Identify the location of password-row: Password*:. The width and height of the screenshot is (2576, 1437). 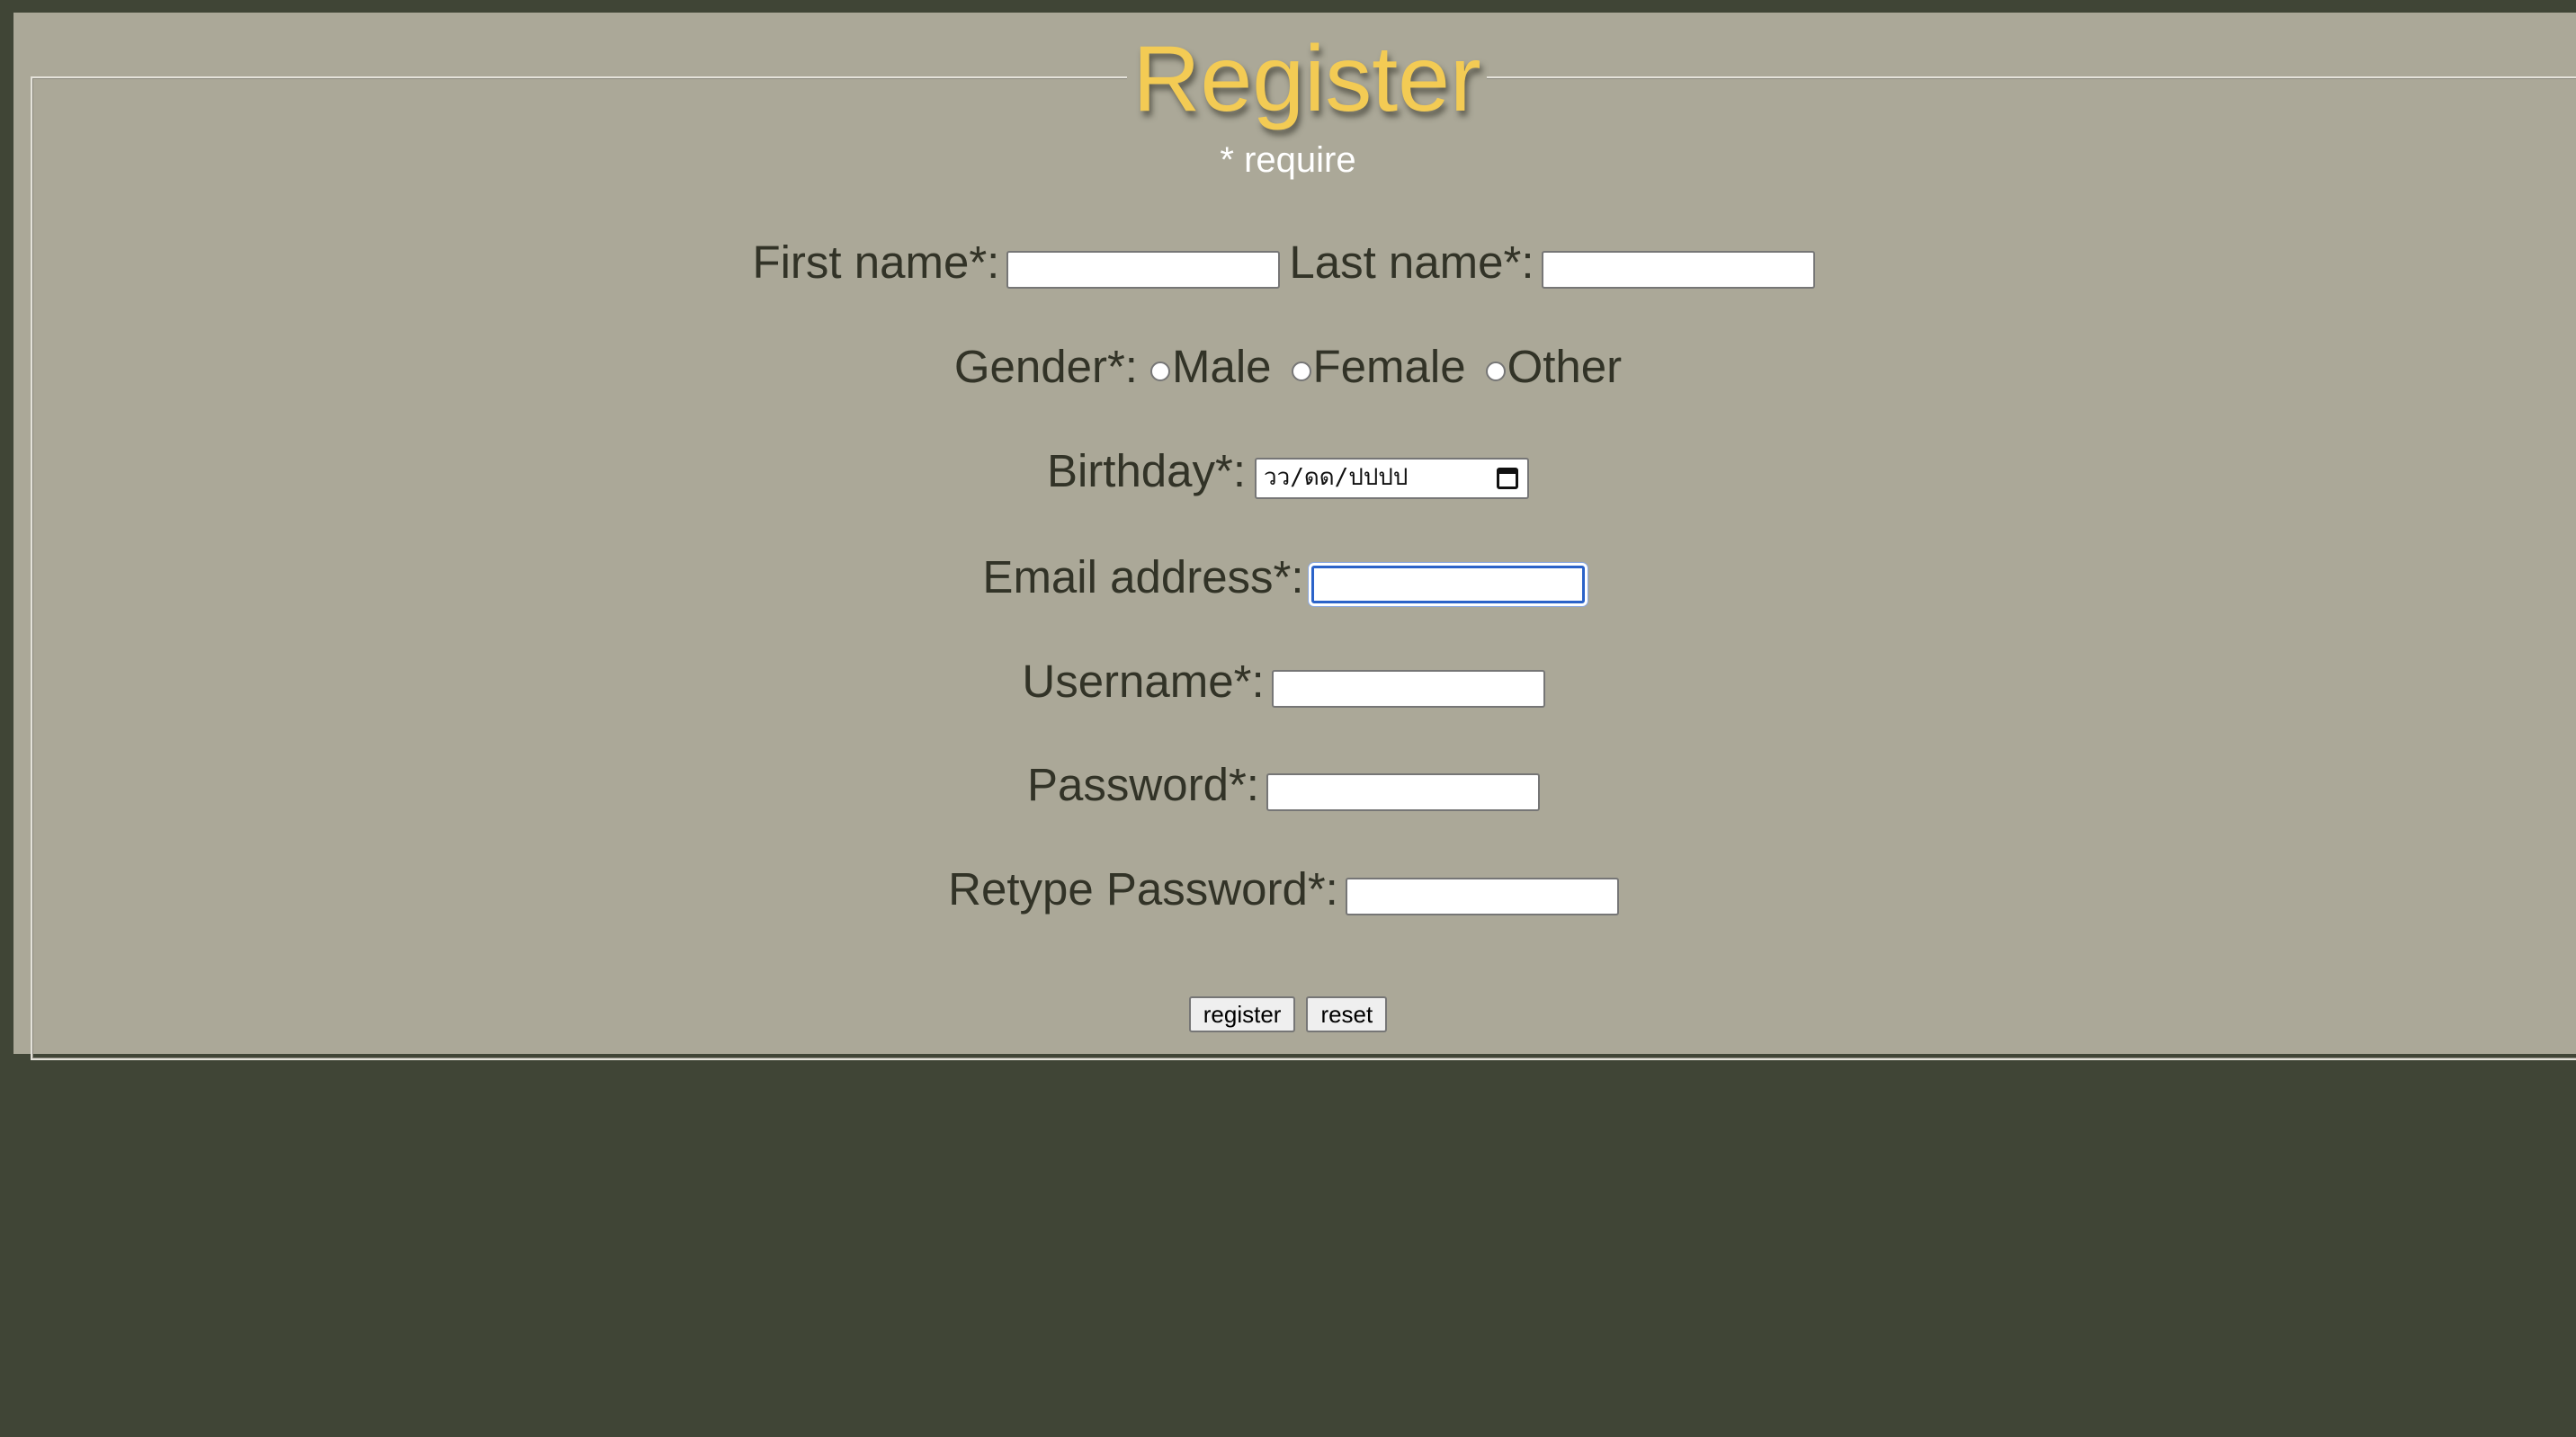
(1288, 784).